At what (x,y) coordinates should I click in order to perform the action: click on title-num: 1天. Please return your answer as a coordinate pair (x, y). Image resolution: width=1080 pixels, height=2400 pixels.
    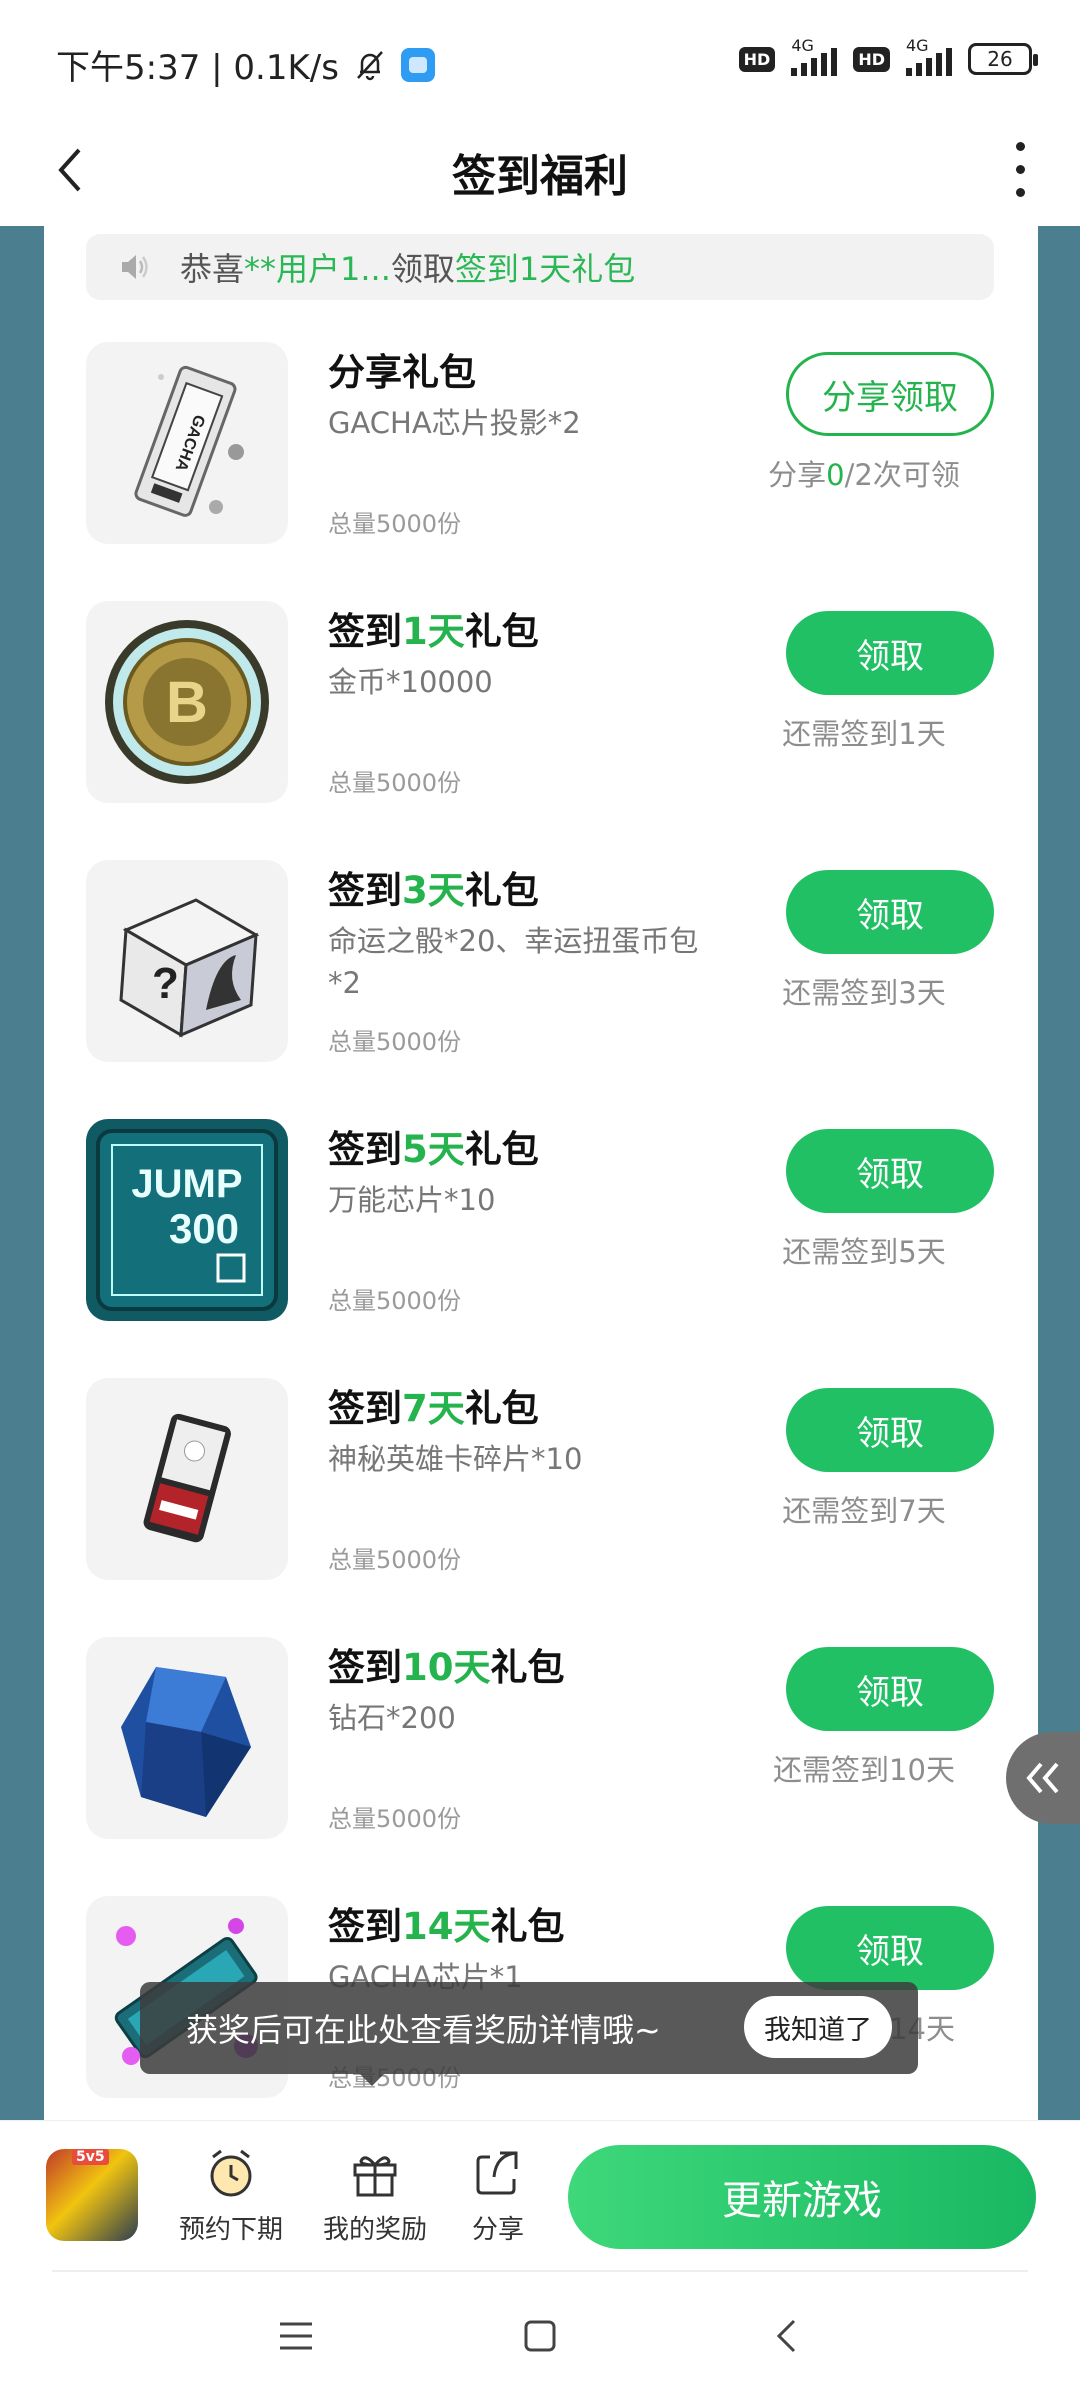
    Looking at the image, I should click on (433, 631).